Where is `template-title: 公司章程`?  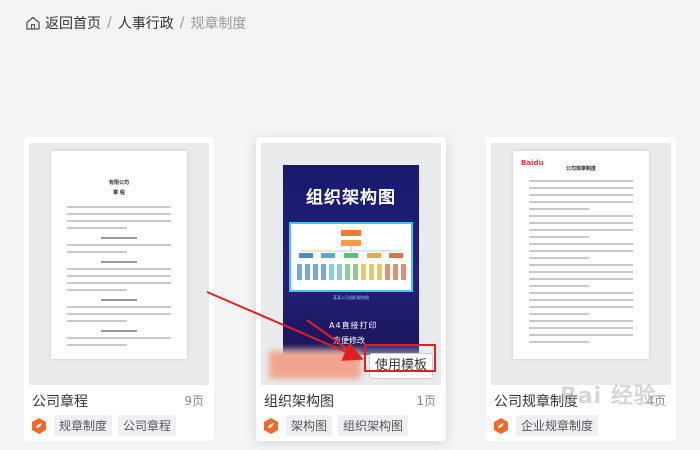 template-title: 公司章程 is located at coordinates (60, 401).